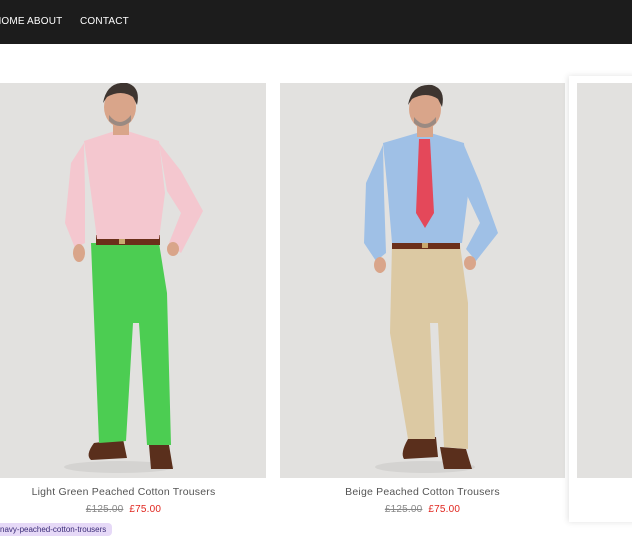 Image resolution: width=632 pixels, height=536 pixels. I want to click on product-title: Light Green Peached Cotton Trousers, so click(133, 492).